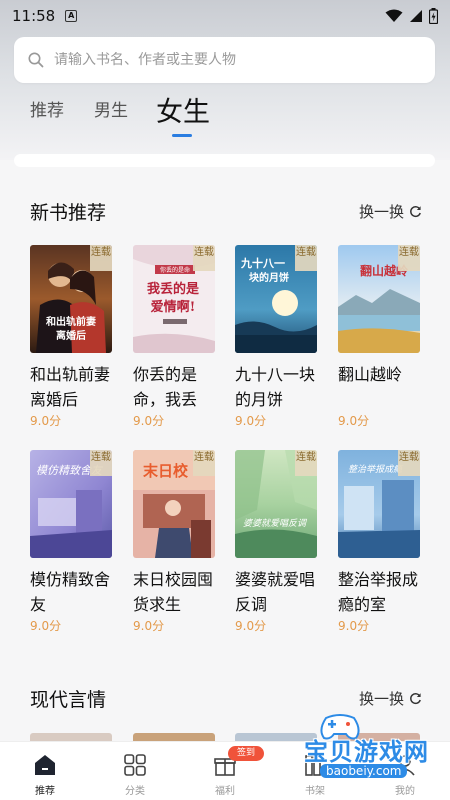 The image size is (450, 800). What do you see at coordinates (416, 16) in the screenshot?
I see `signal-icon` at bounding box center [416, 16].